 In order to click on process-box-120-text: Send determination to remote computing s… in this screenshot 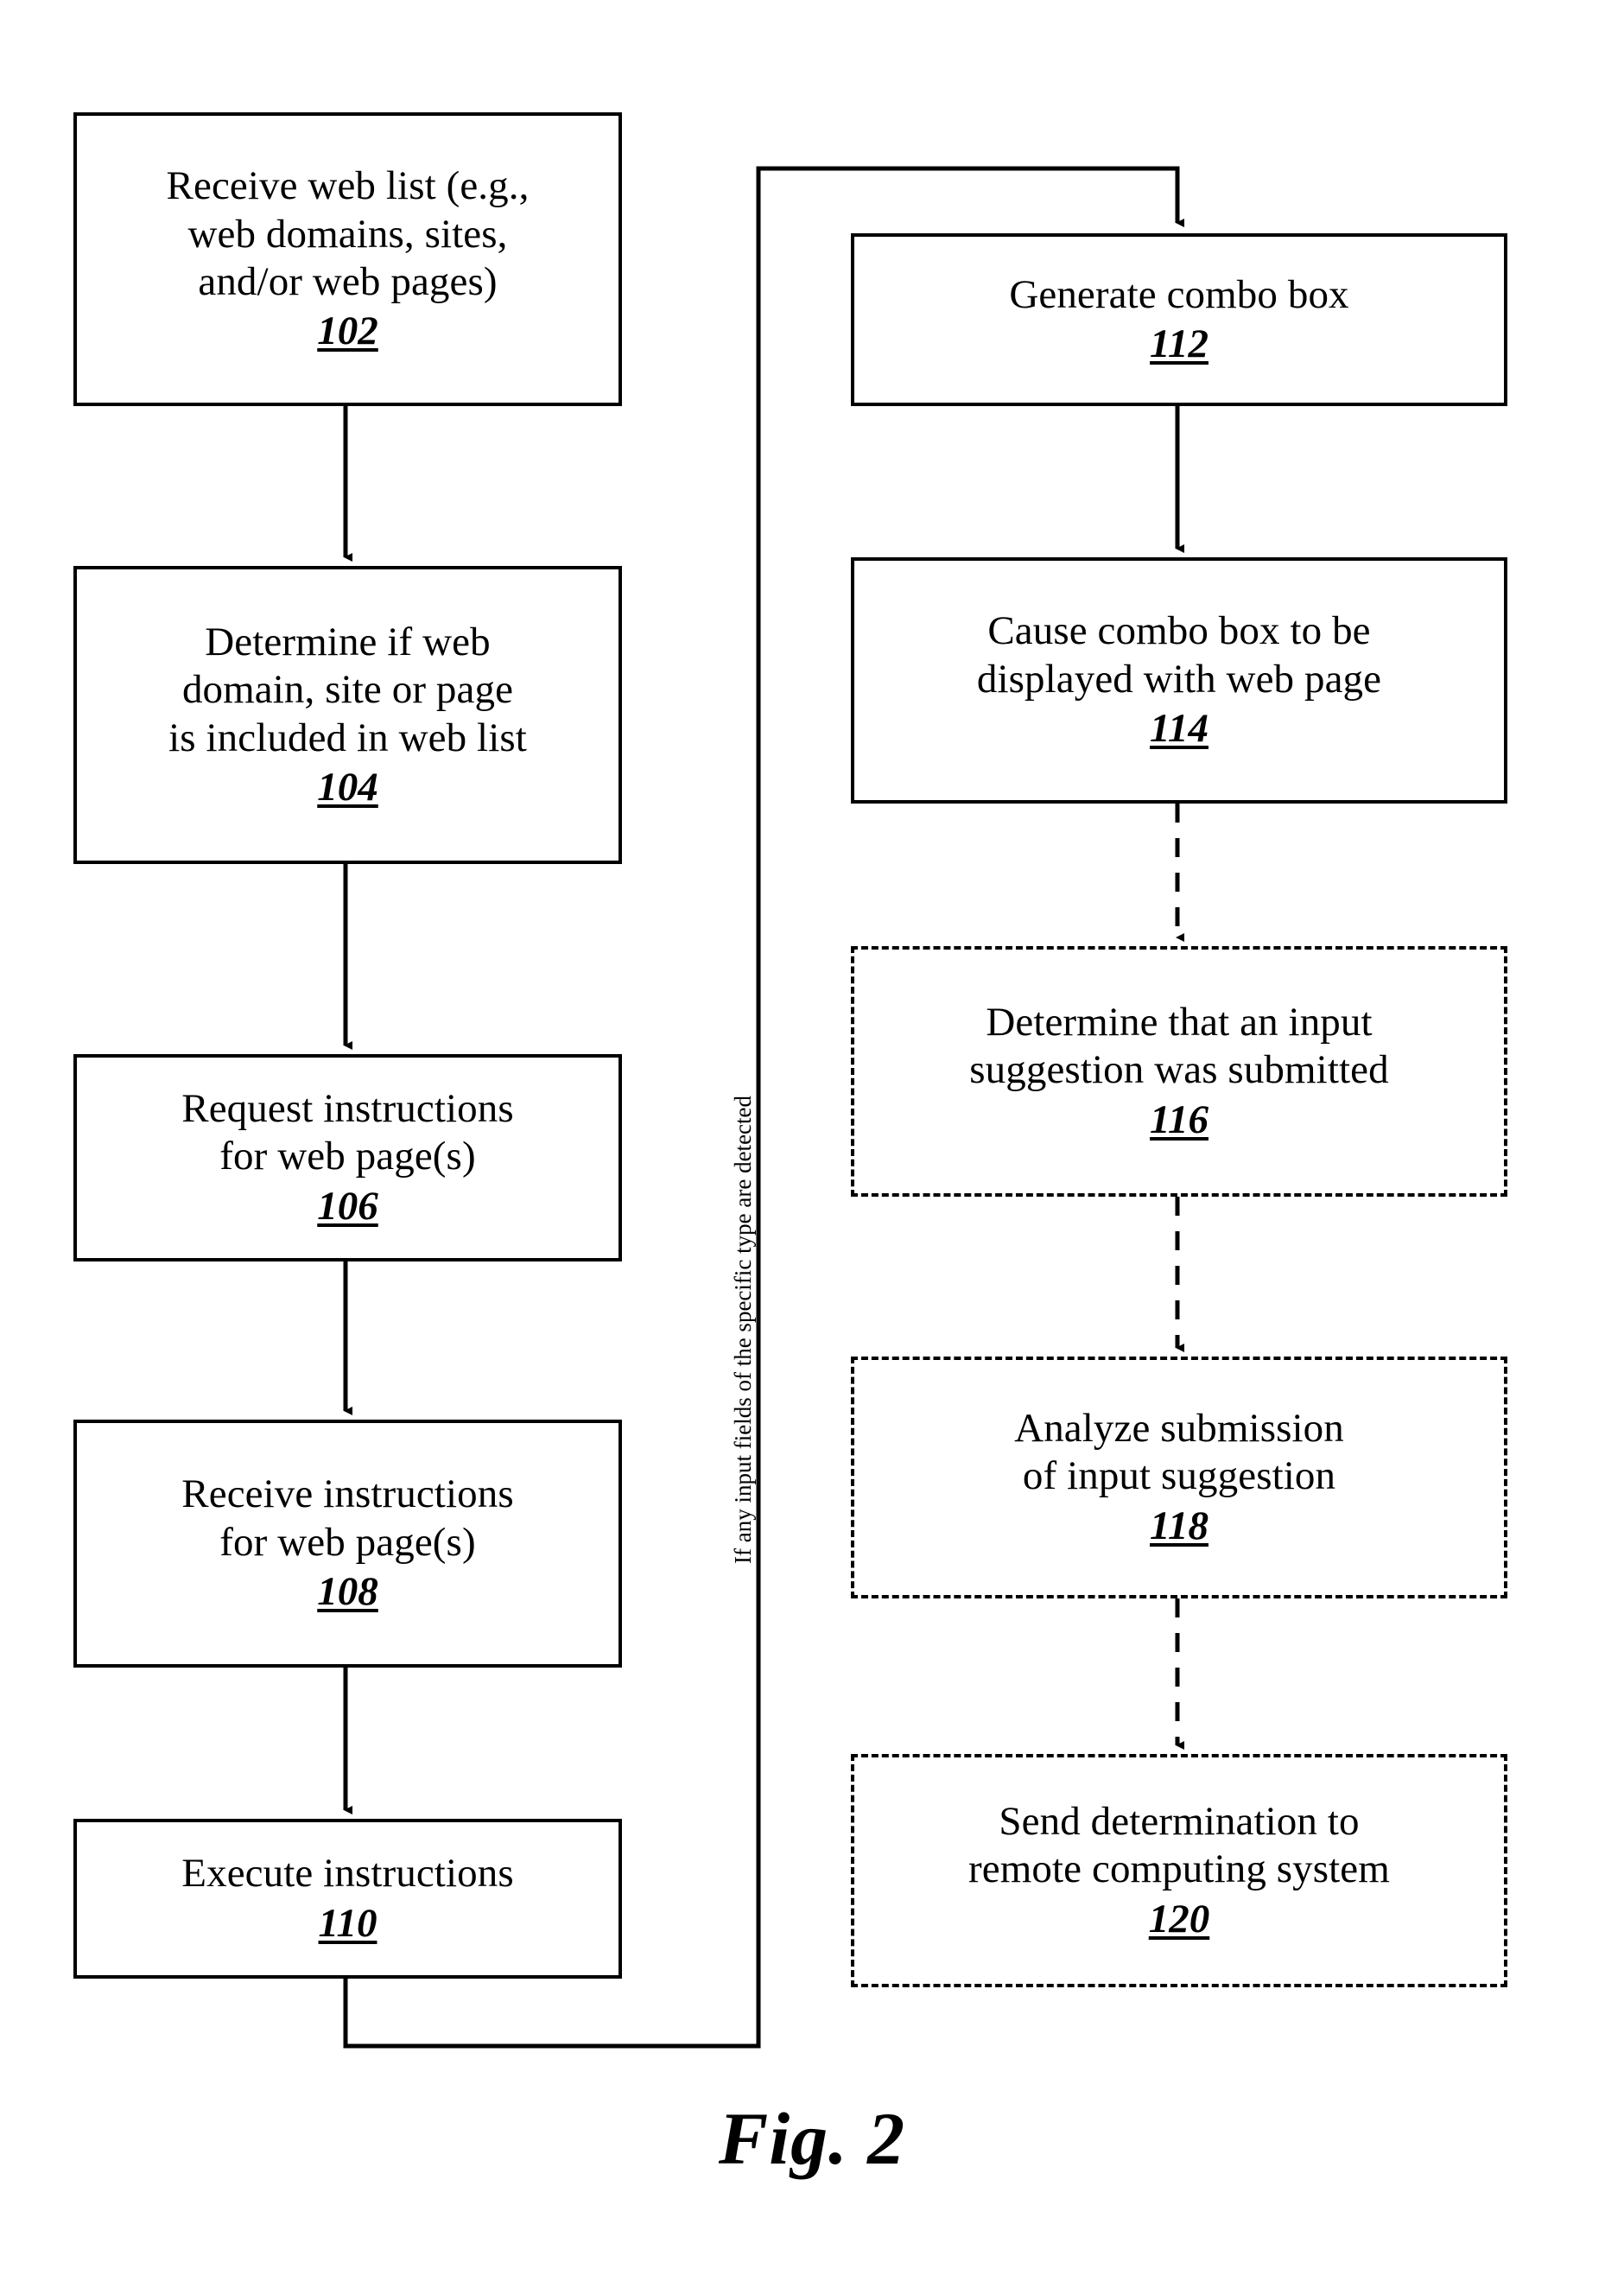, I will do `click(1179, 1845)`.